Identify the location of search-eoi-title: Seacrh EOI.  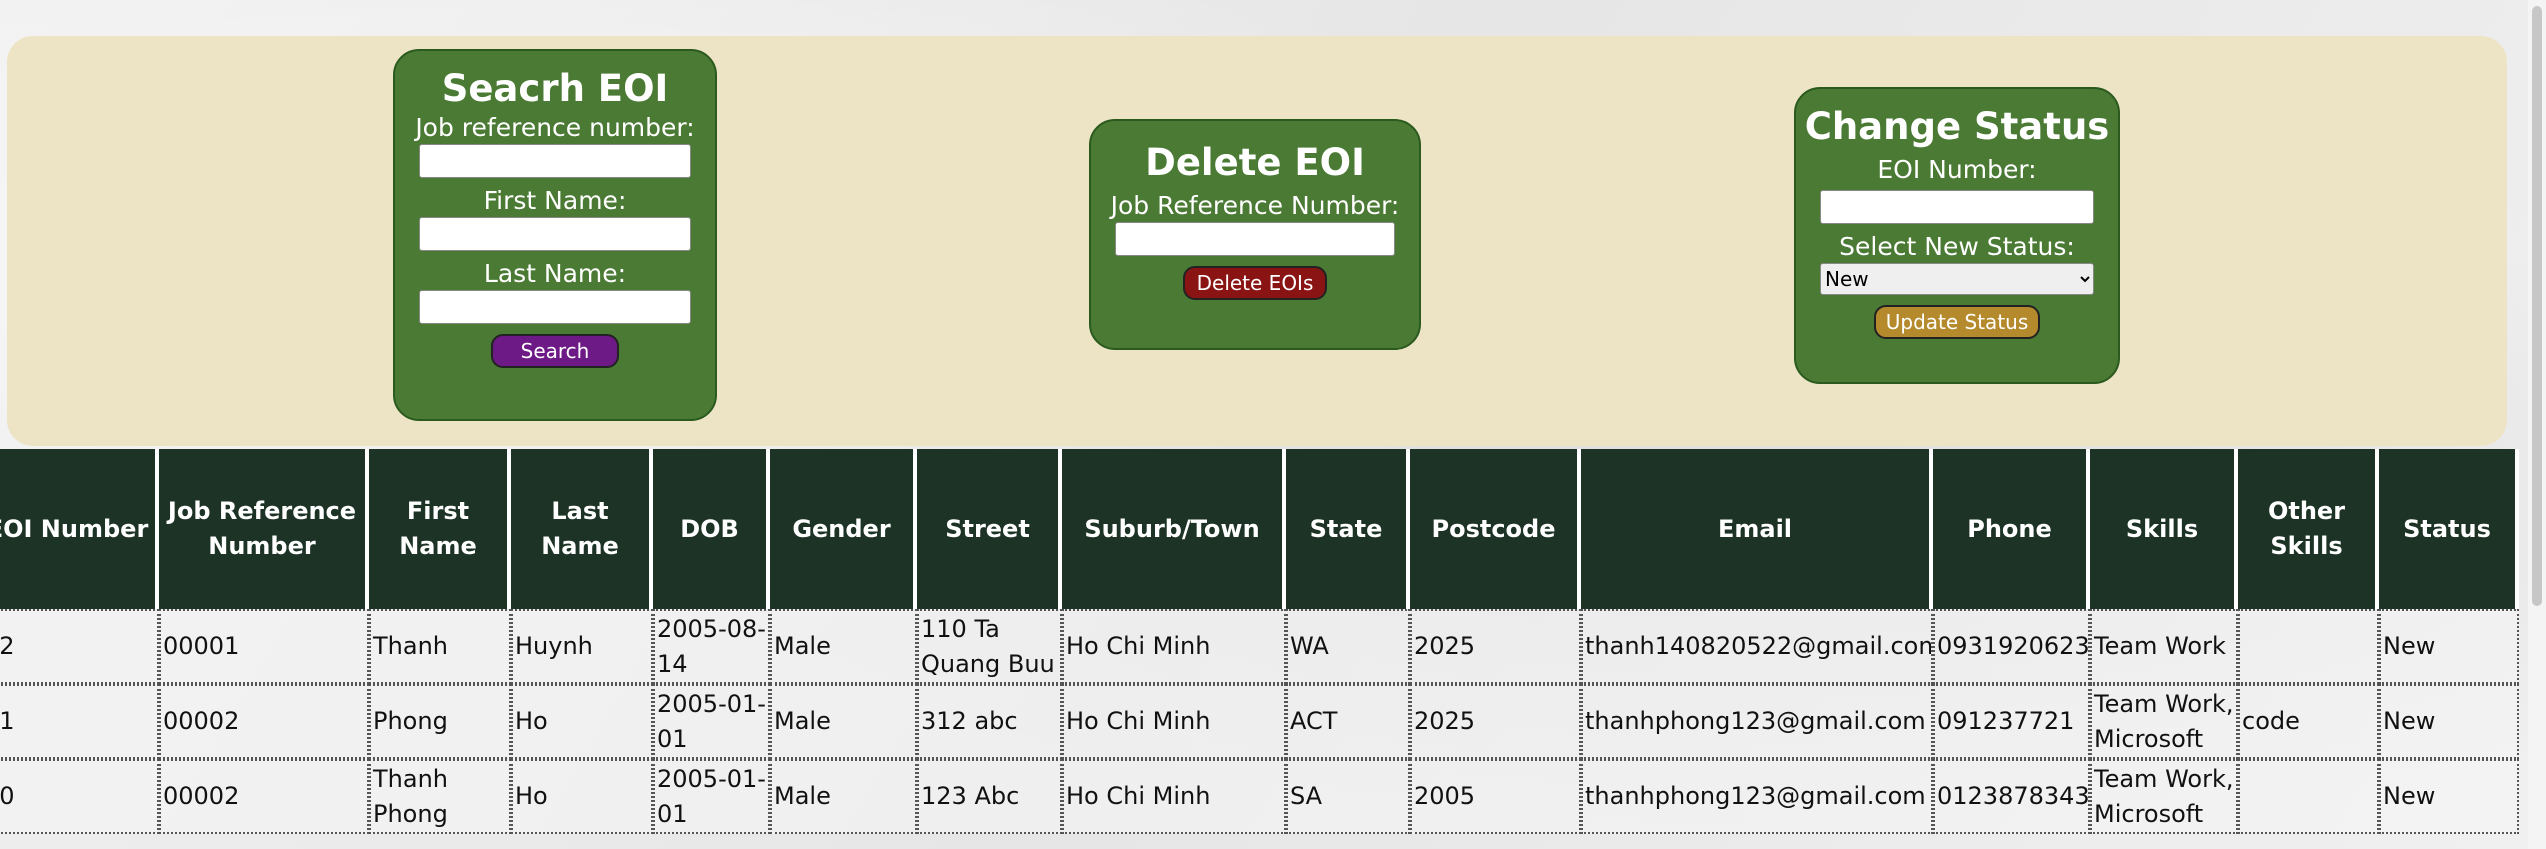
(555, 88).